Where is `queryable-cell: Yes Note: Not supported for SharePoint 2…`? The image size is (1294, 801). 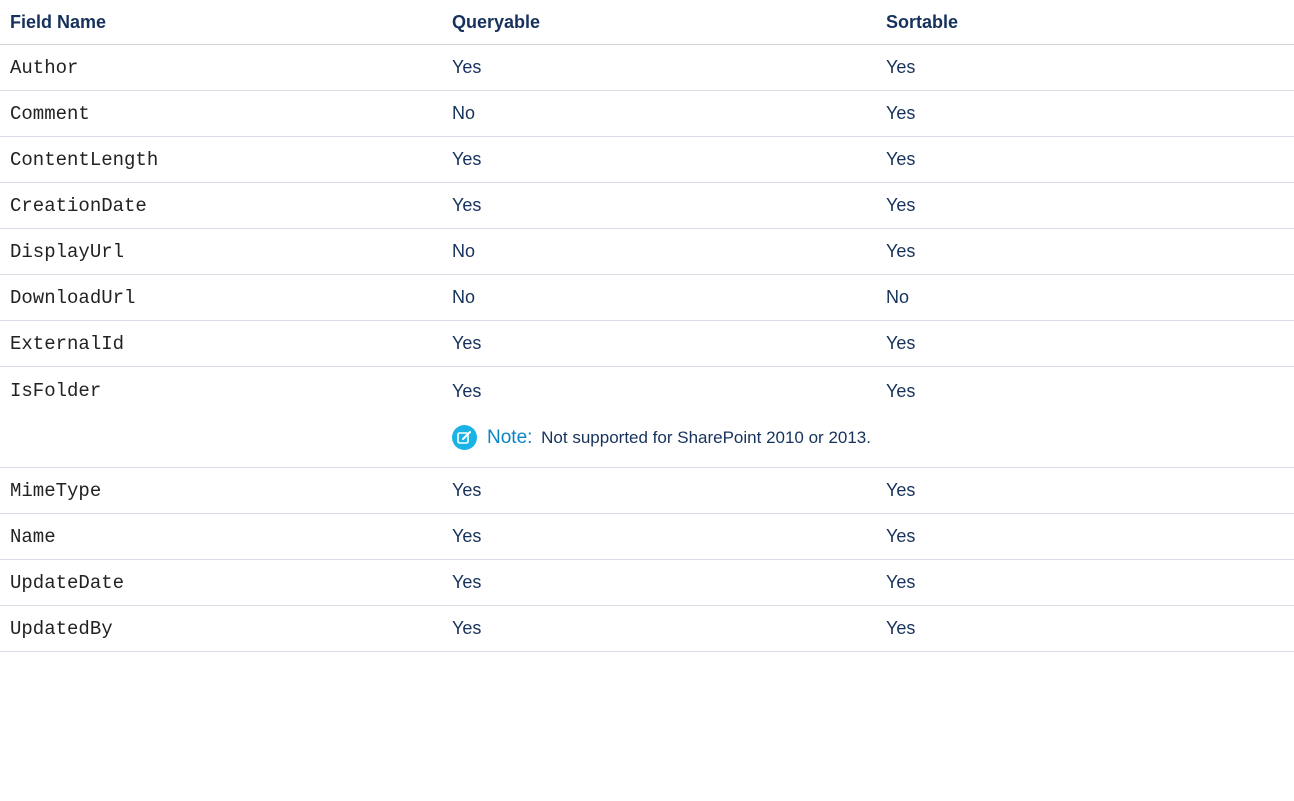
queryable-cell: Yes Note: Not supported for SharePoint 2… is located at coordinates (659, 417).